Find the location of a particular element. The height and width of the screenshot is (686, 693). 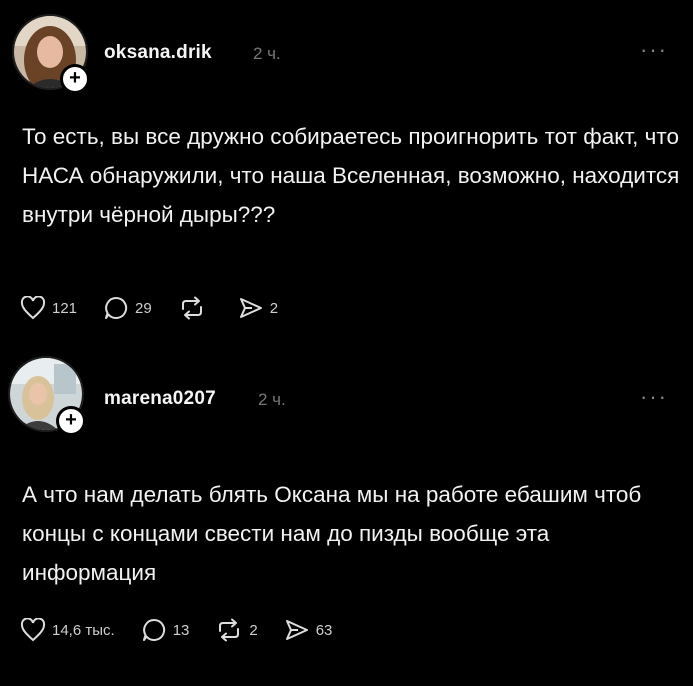

repost-button: 2 is located at coordinates (236, 630).